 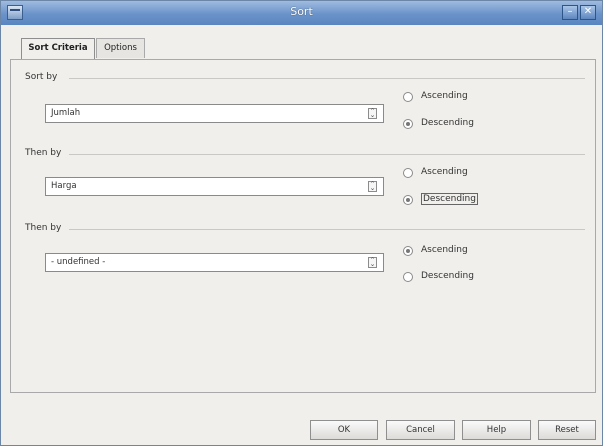 What do you see at coordinates (78, 262) in the screenshot?
I see `then-by-value-2: - undefined -` at bounding box center [78, 262].